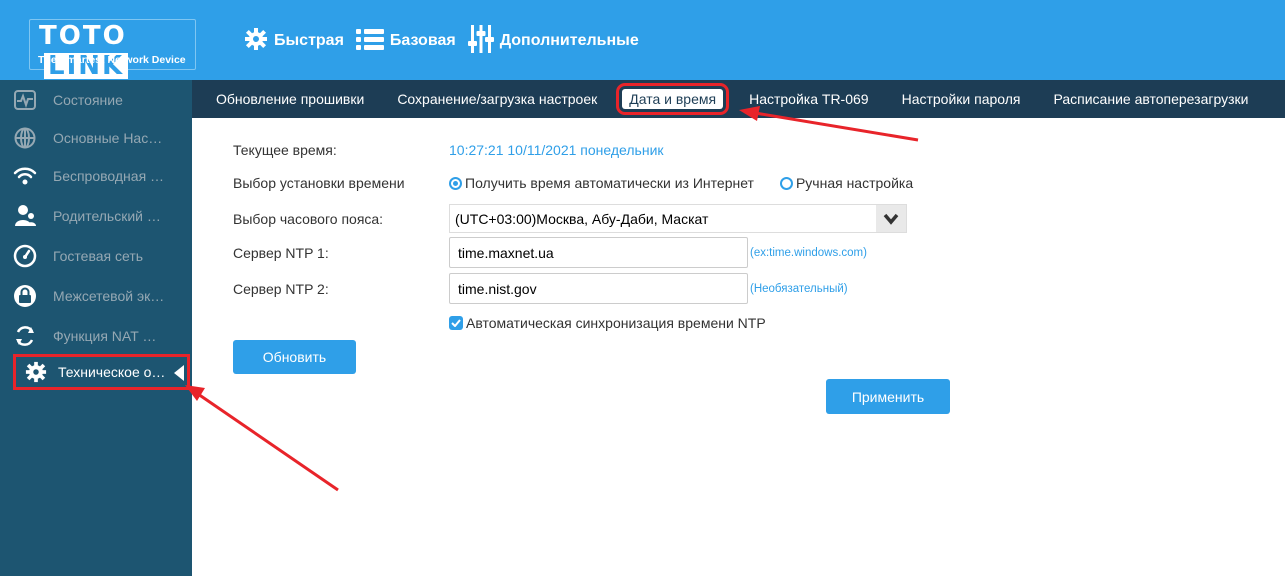 Image resolution: width=1285 pixels, height=576 pixels. Describe the element at coordinates (25, 336) in the screenshot. I see `refresh-icon` at that location.